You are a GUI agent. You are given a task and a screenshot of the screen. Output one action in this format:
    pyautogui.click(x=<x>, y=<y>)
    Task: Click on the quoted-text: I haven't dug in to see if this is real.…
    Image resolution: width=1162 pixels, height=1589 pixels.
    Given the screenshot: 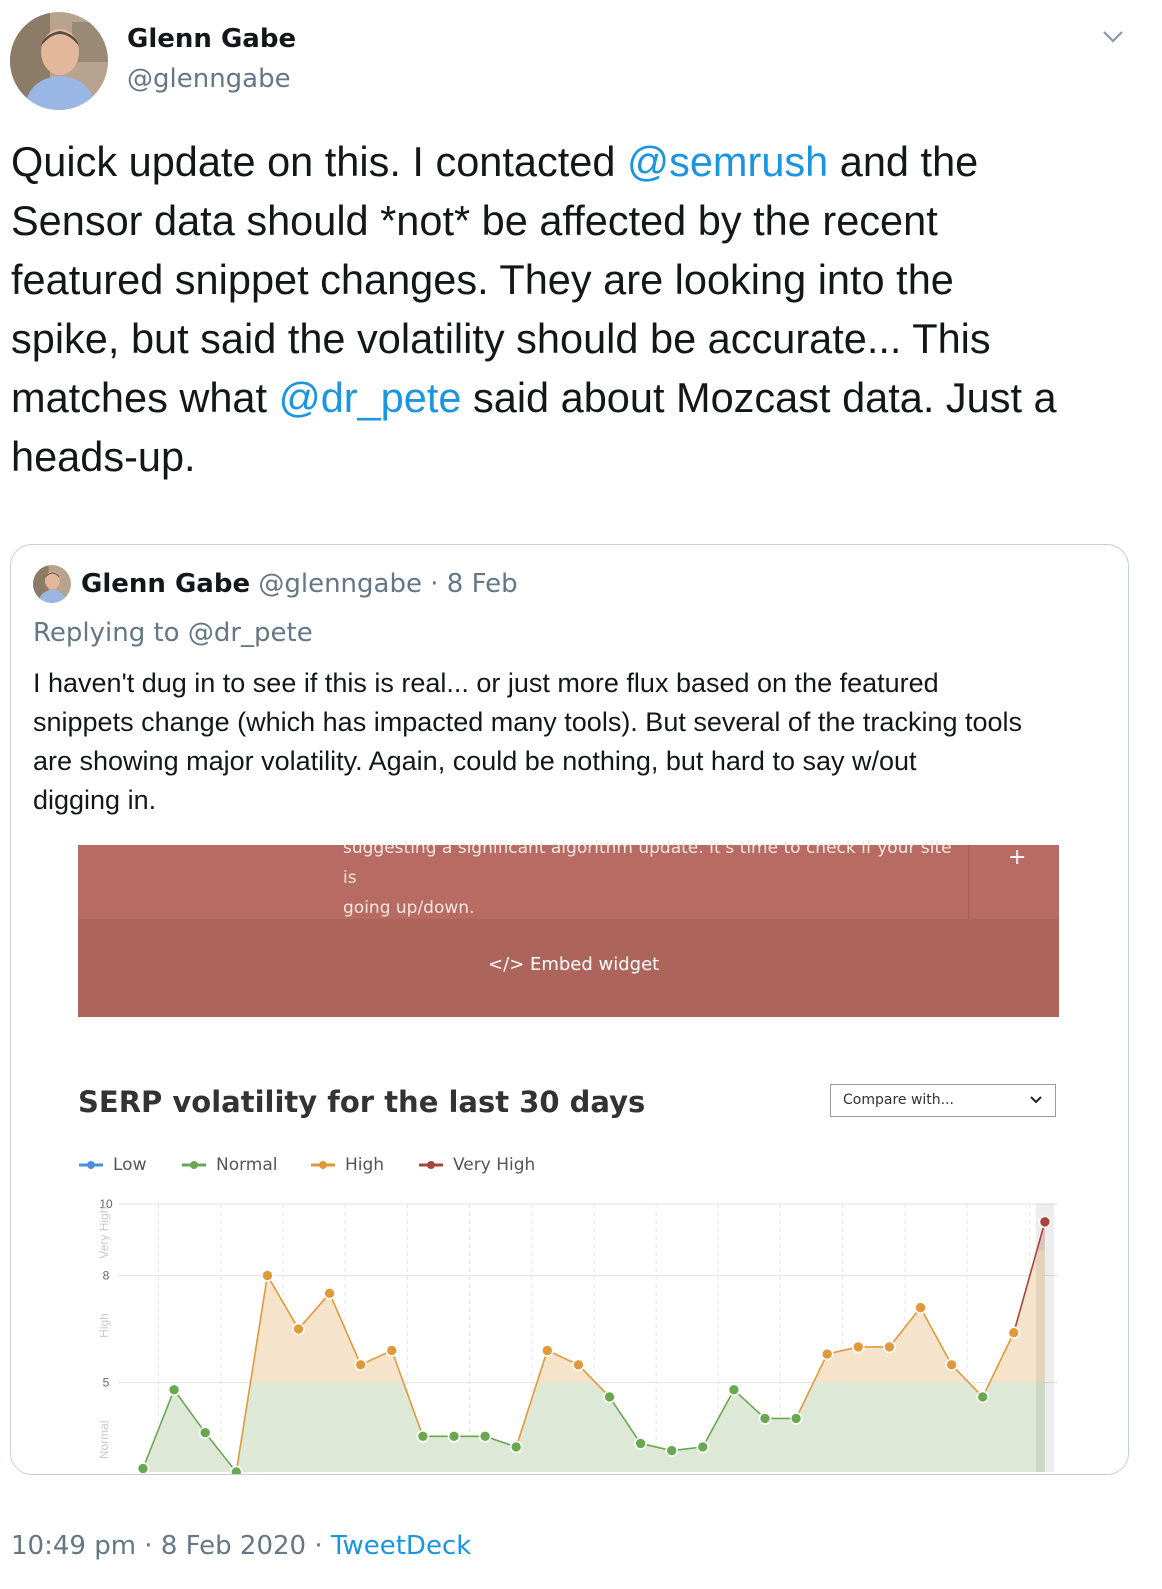 What is the action you would take?
    pyautogui.click(x=528, y=741)
    